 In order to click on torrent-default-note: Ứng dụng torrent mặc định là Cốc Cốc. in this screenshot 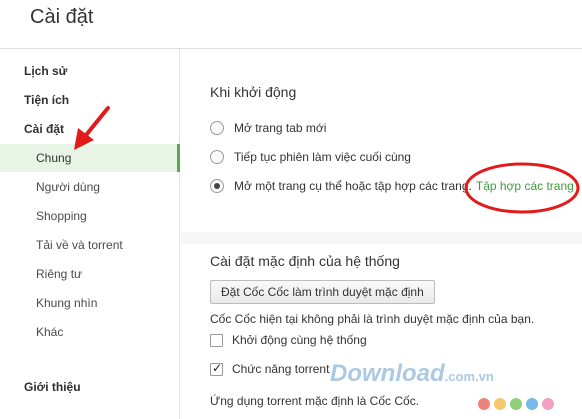, I will do `click(315, 401)`.